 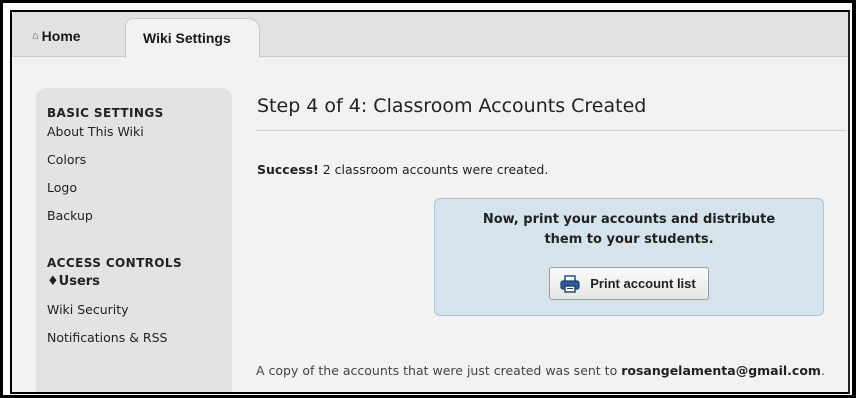 What do you see at coordinates (35, 36) in the screenshot?
I see `house-icon: ⌂` at bounding box center [35, 36].